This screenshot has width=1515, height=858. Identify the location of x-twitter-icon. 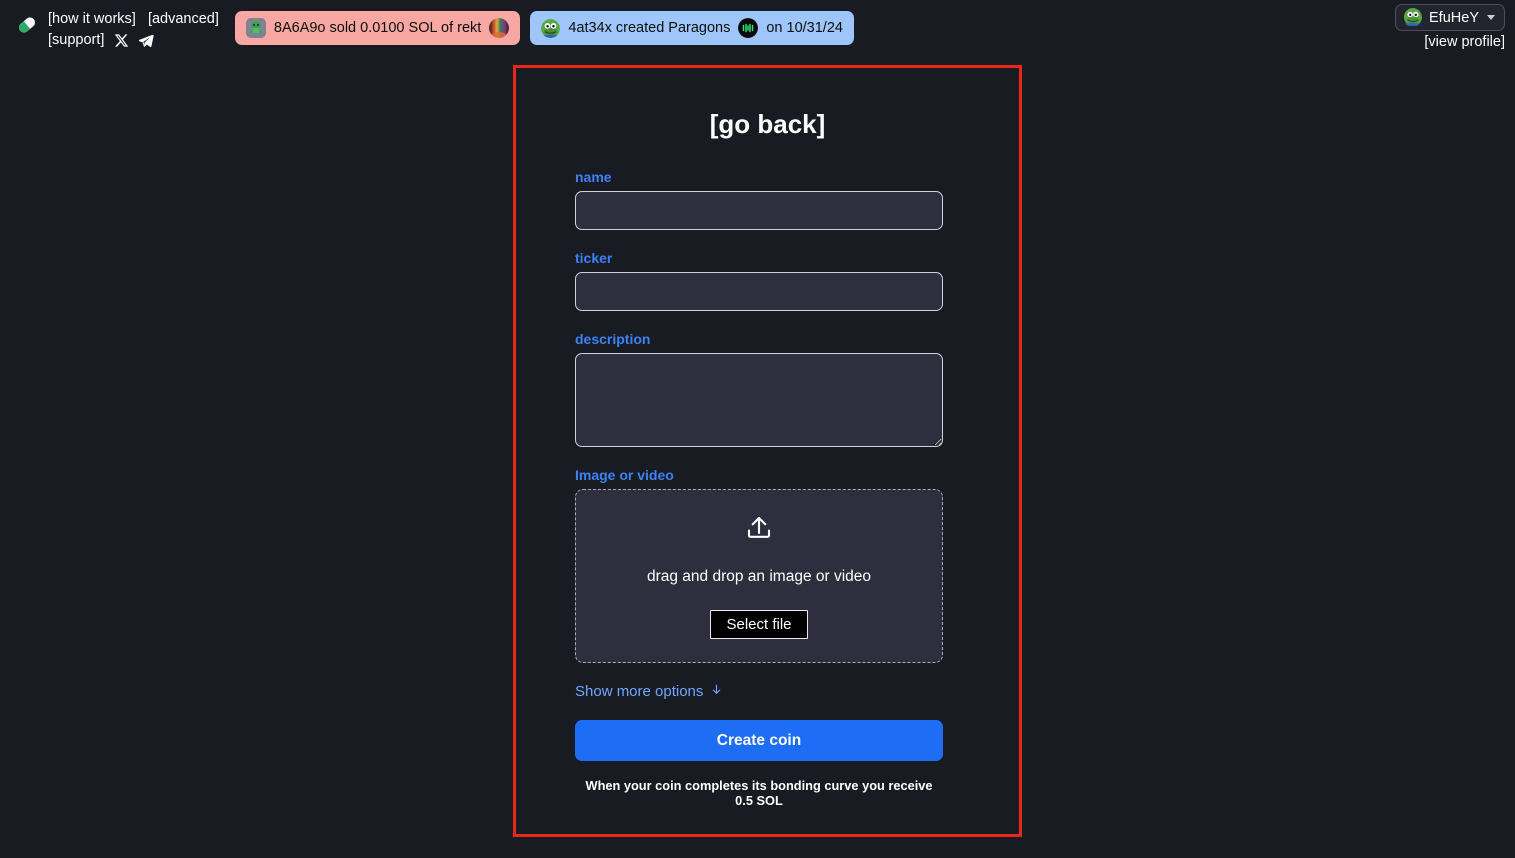
(121, 41).